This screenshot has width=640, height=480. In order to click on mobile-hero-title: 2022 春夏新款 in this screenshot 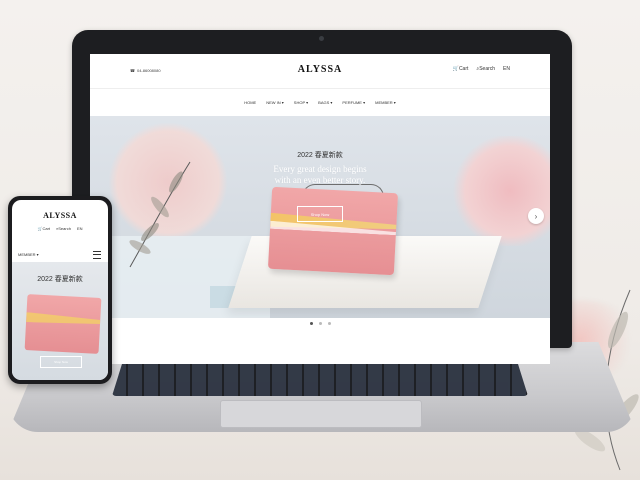, I will do `click(60, 279)`.